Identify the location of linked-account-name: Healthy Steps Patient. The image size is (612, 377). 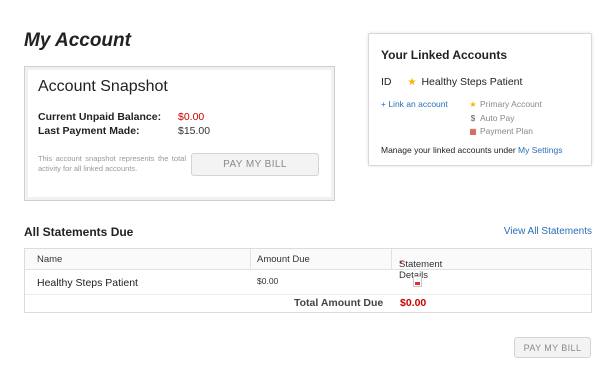
(471, 82).